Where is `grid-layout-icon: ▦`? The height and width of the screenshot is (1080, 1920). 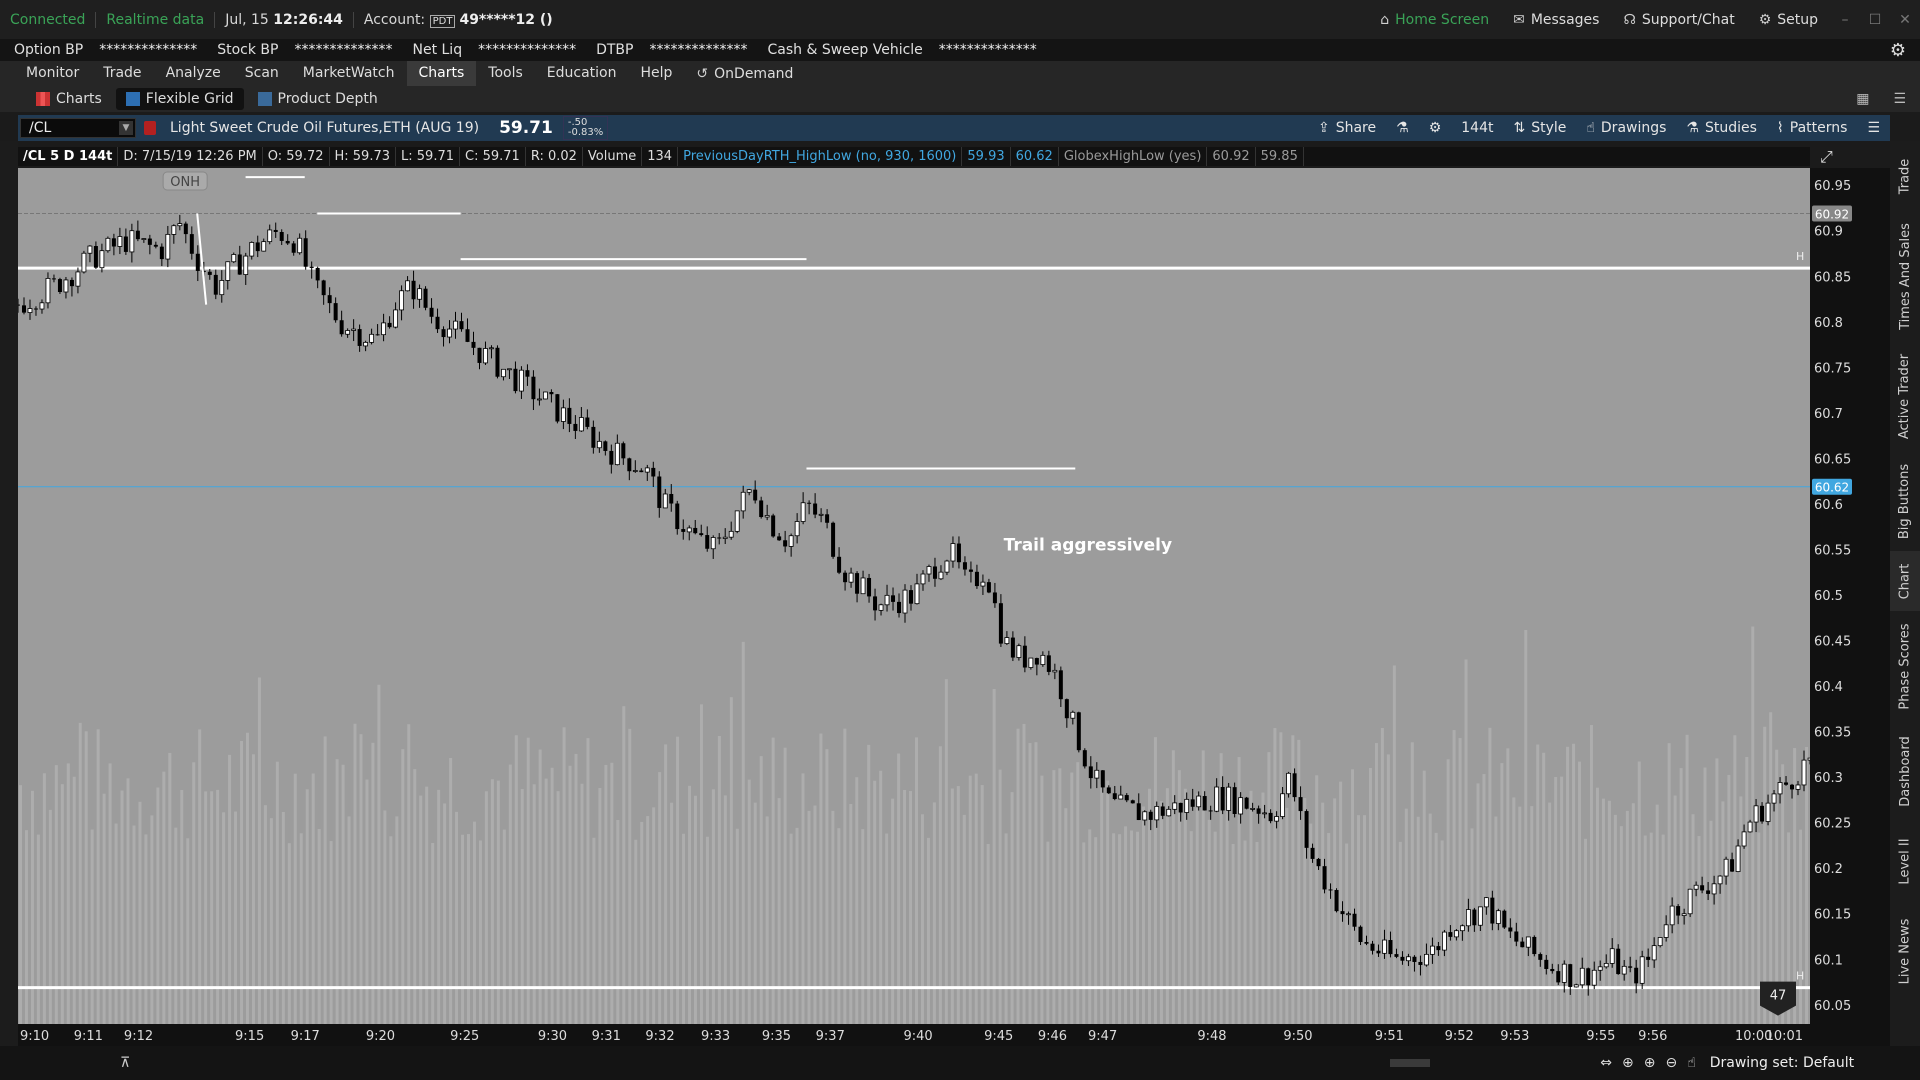 grid-layout-icon: ▦ is located at coordinates (1862, 99).